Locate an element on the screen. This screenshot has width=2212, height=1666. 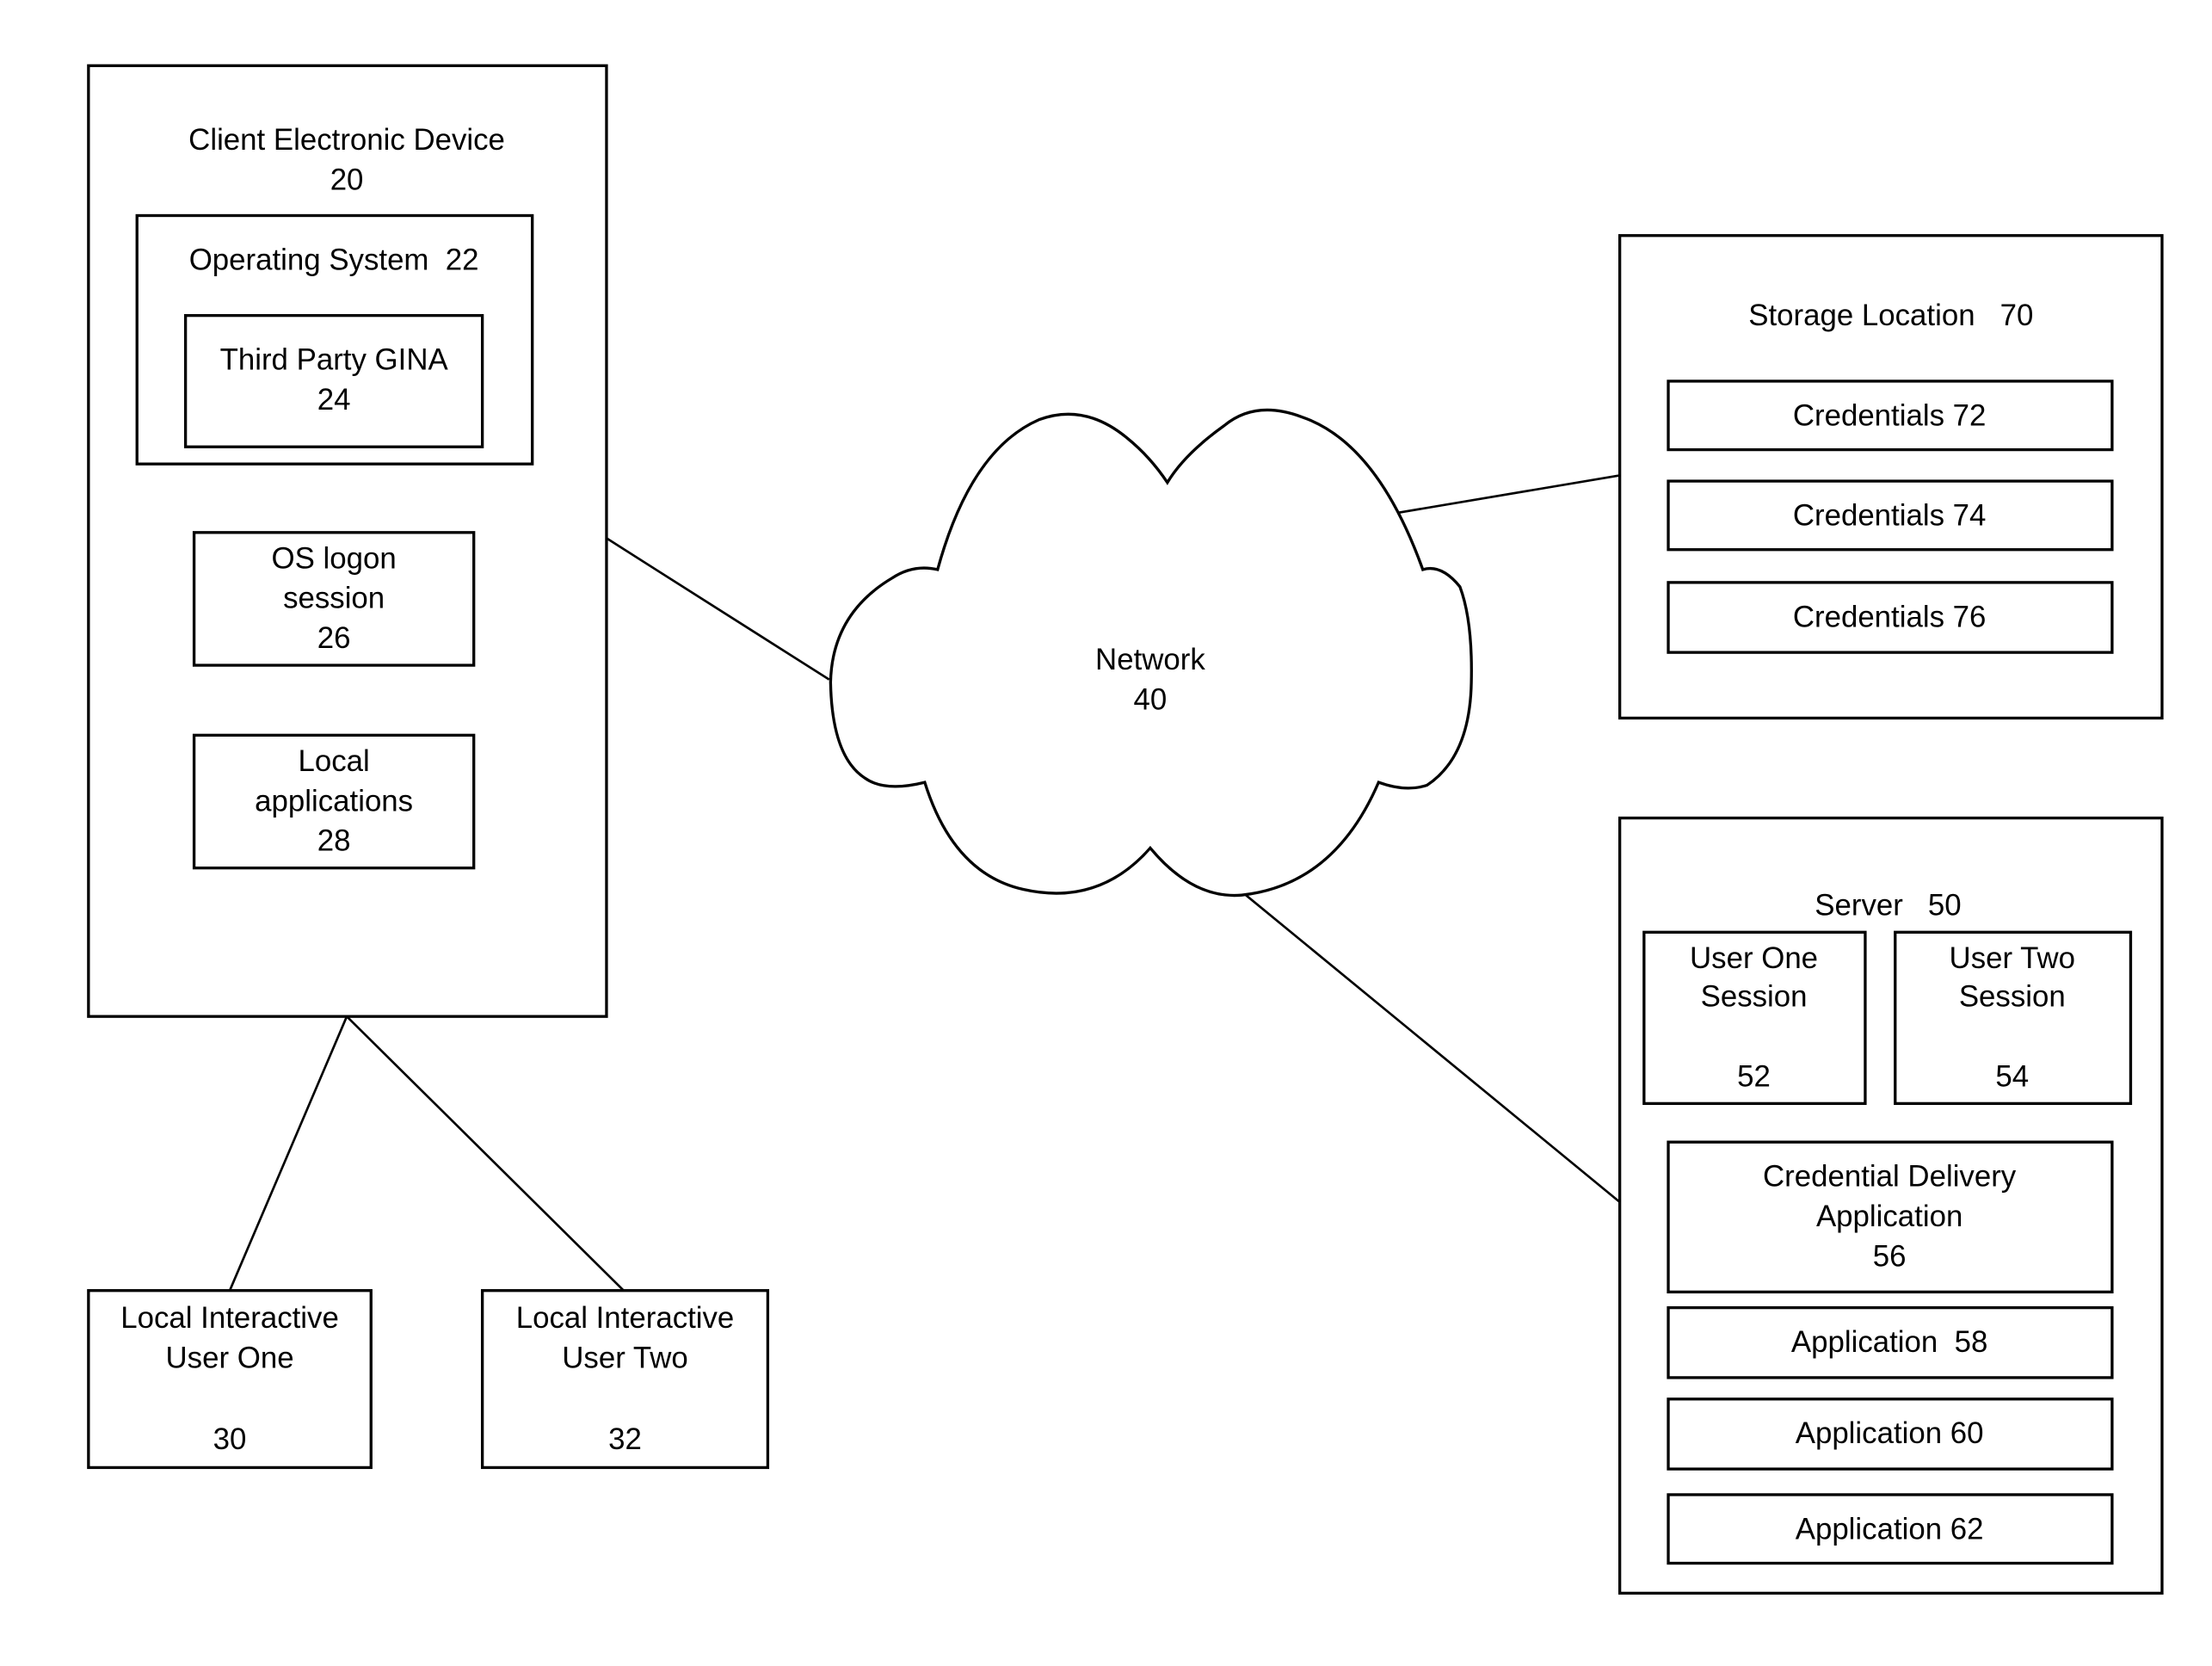
application-62: Application 62 is located at coordinates (1890, 1529).